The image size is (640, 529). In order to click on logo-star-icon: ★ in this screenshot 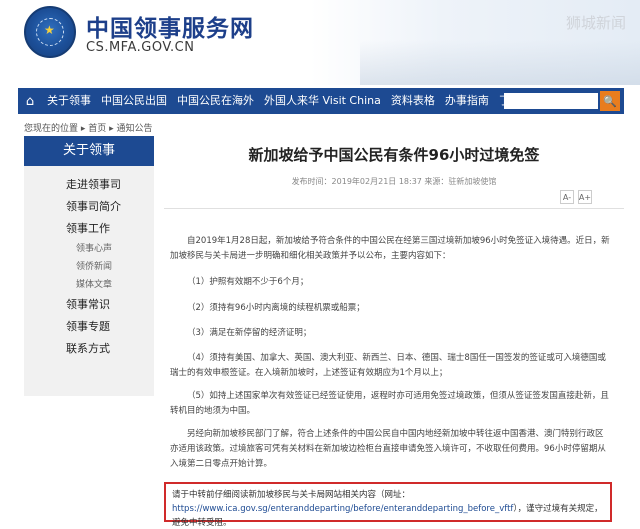, I will do `click(49, 30)`.